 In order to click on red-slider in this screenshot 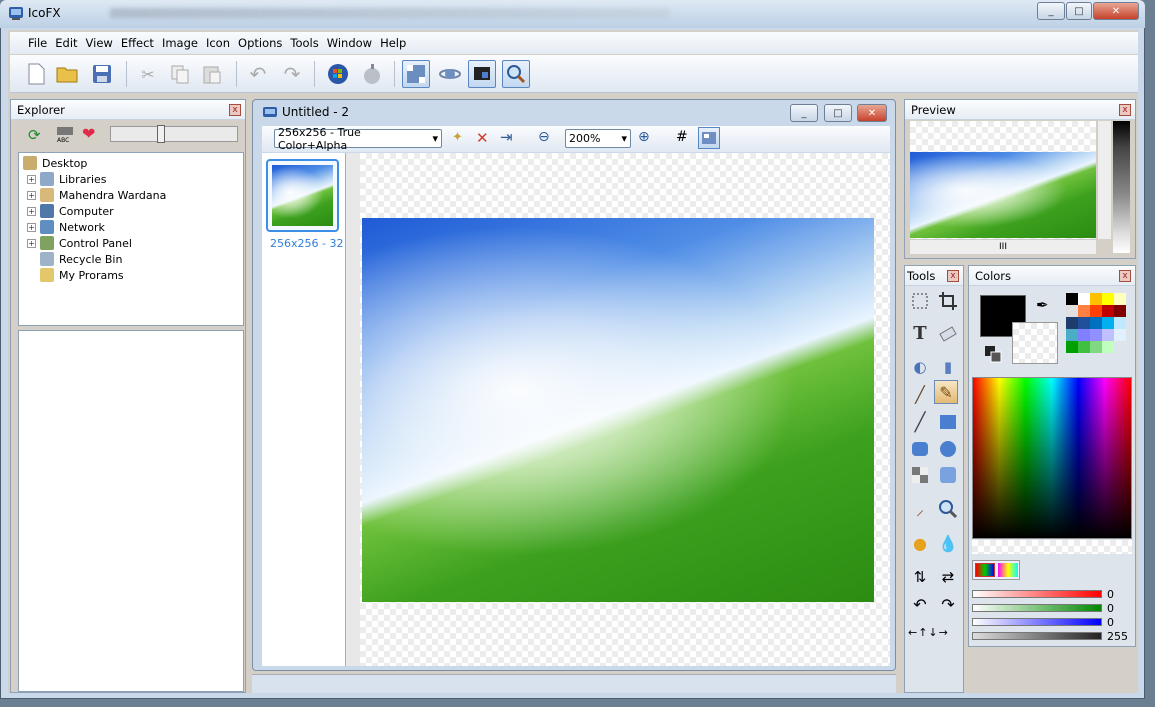, I will do `click(1037, 594)`.